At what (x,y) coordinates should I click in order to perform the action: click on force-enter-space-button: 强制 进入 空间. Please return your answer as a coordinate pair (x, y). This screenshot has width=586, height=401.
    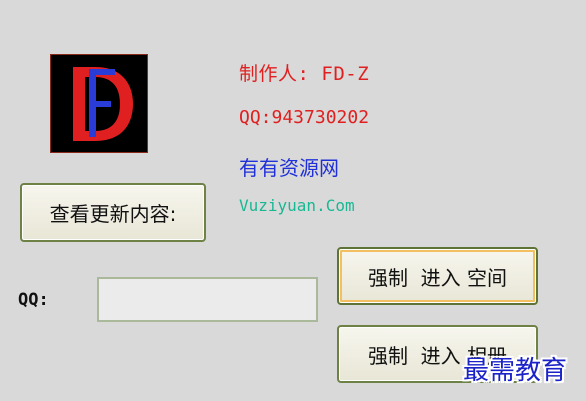
    Looking at the image, I should click on (437, 276).